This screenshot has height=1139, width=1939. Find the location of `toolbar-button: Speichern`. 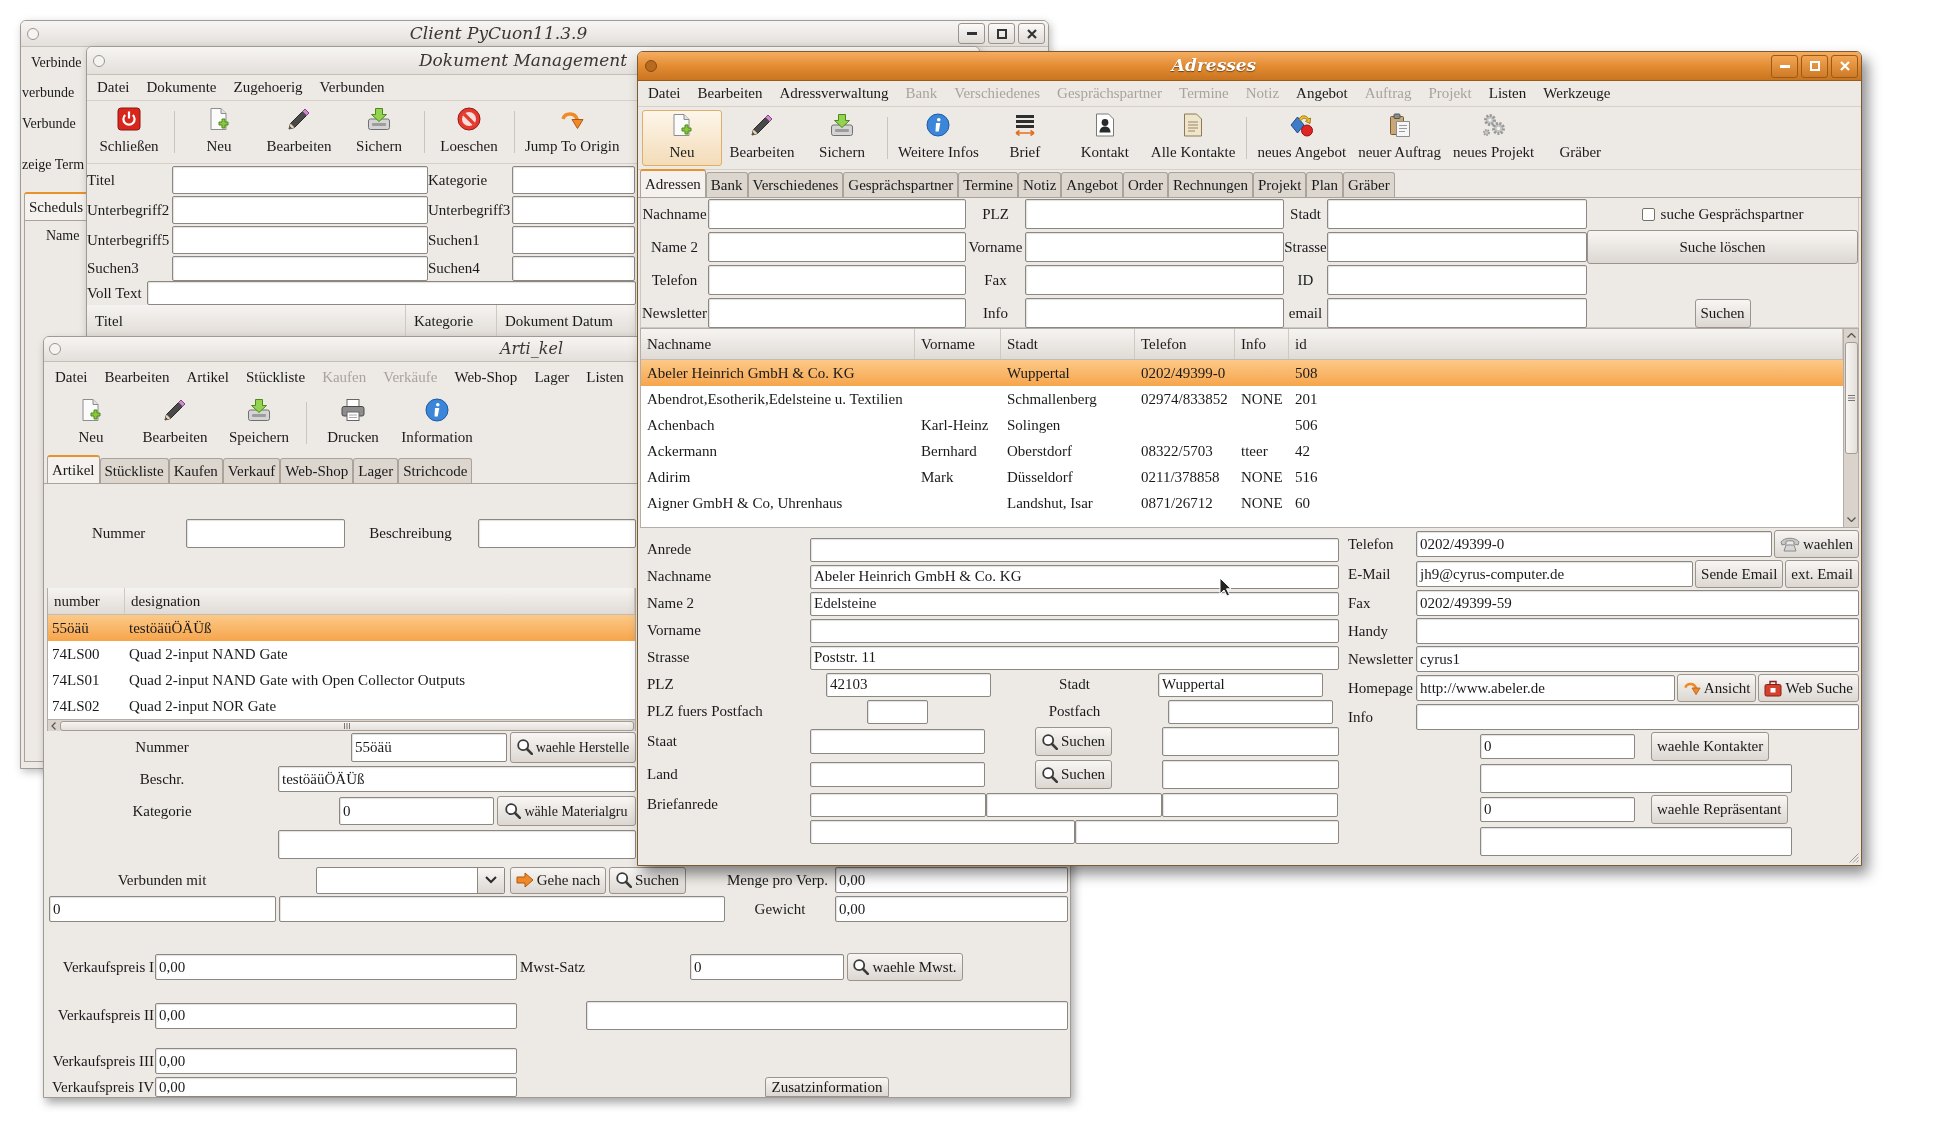

toolbar-button: Speichern is located at coordinates (259, 423).